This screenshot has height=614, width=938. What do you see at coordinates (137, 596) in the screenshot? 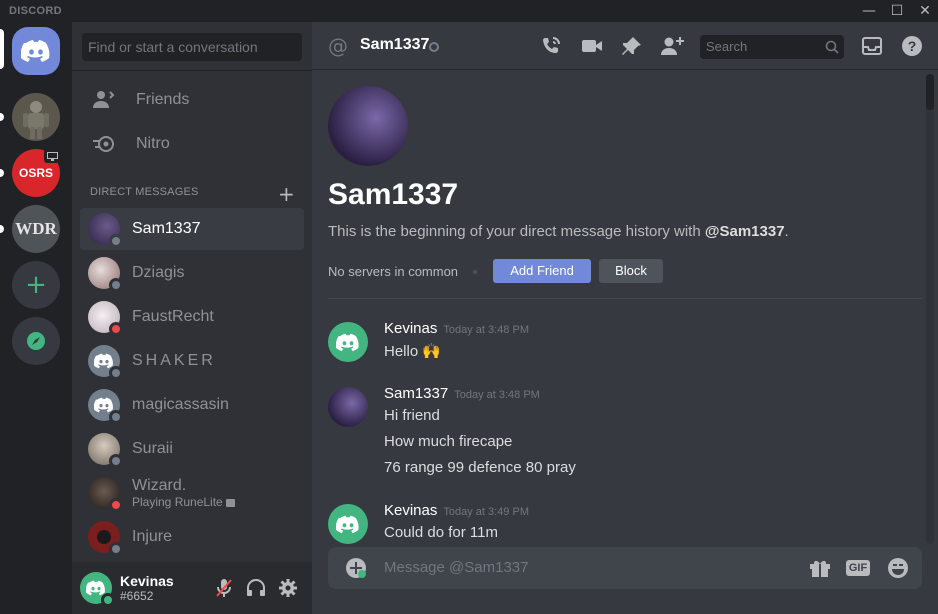
I see `user-tag: #6652` at bounding box center [137, 596].